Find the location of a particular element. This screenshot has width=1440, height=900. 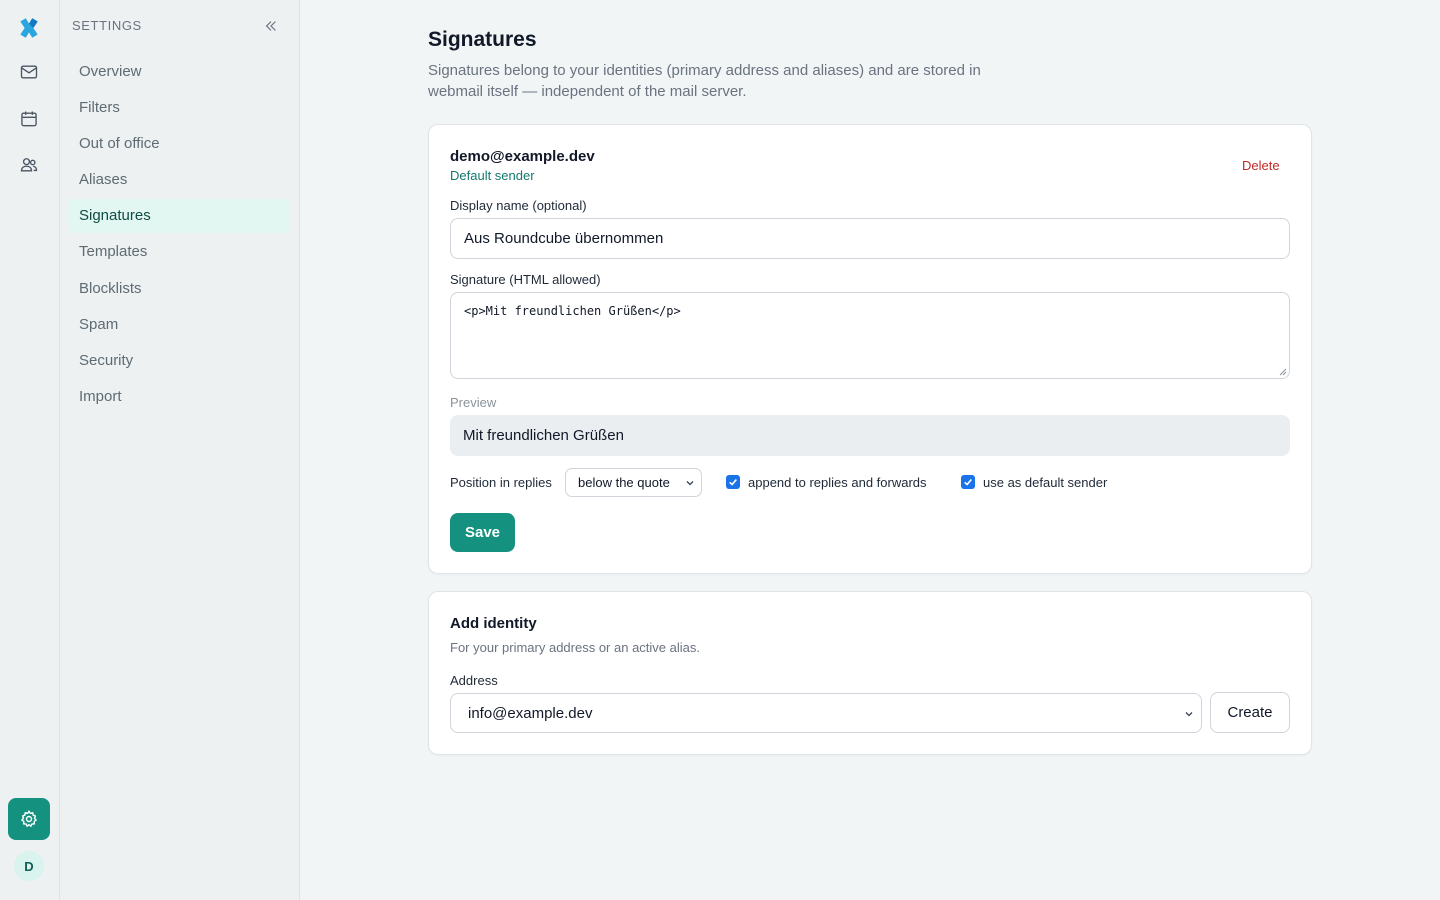

sidebar-item-aliases: Aliases is located at coordinates (179, 180).